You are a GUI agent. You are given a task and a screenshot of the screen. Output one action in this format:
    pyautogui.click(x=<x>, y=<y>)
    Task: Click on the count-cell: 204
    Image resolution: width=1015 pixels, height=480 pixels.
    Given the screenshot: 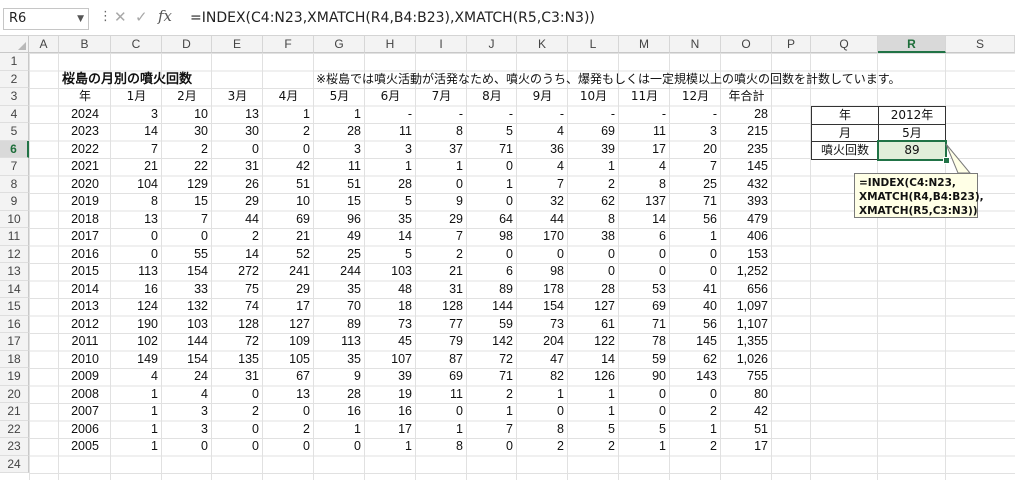 What is the action you would take?
    pyautogui.click(x=542, y=342)
    